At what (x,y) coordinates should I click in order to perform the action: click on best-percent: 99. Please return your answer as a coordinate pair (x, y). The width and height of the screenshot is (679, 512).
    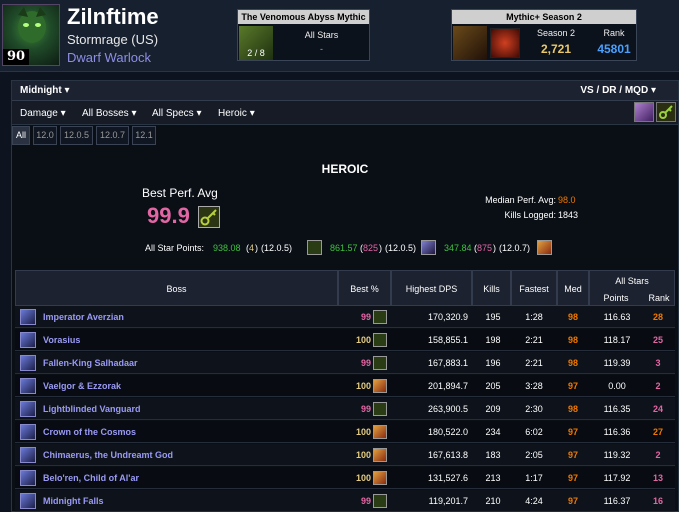
    Looking at the image, I should click on (365, 363).